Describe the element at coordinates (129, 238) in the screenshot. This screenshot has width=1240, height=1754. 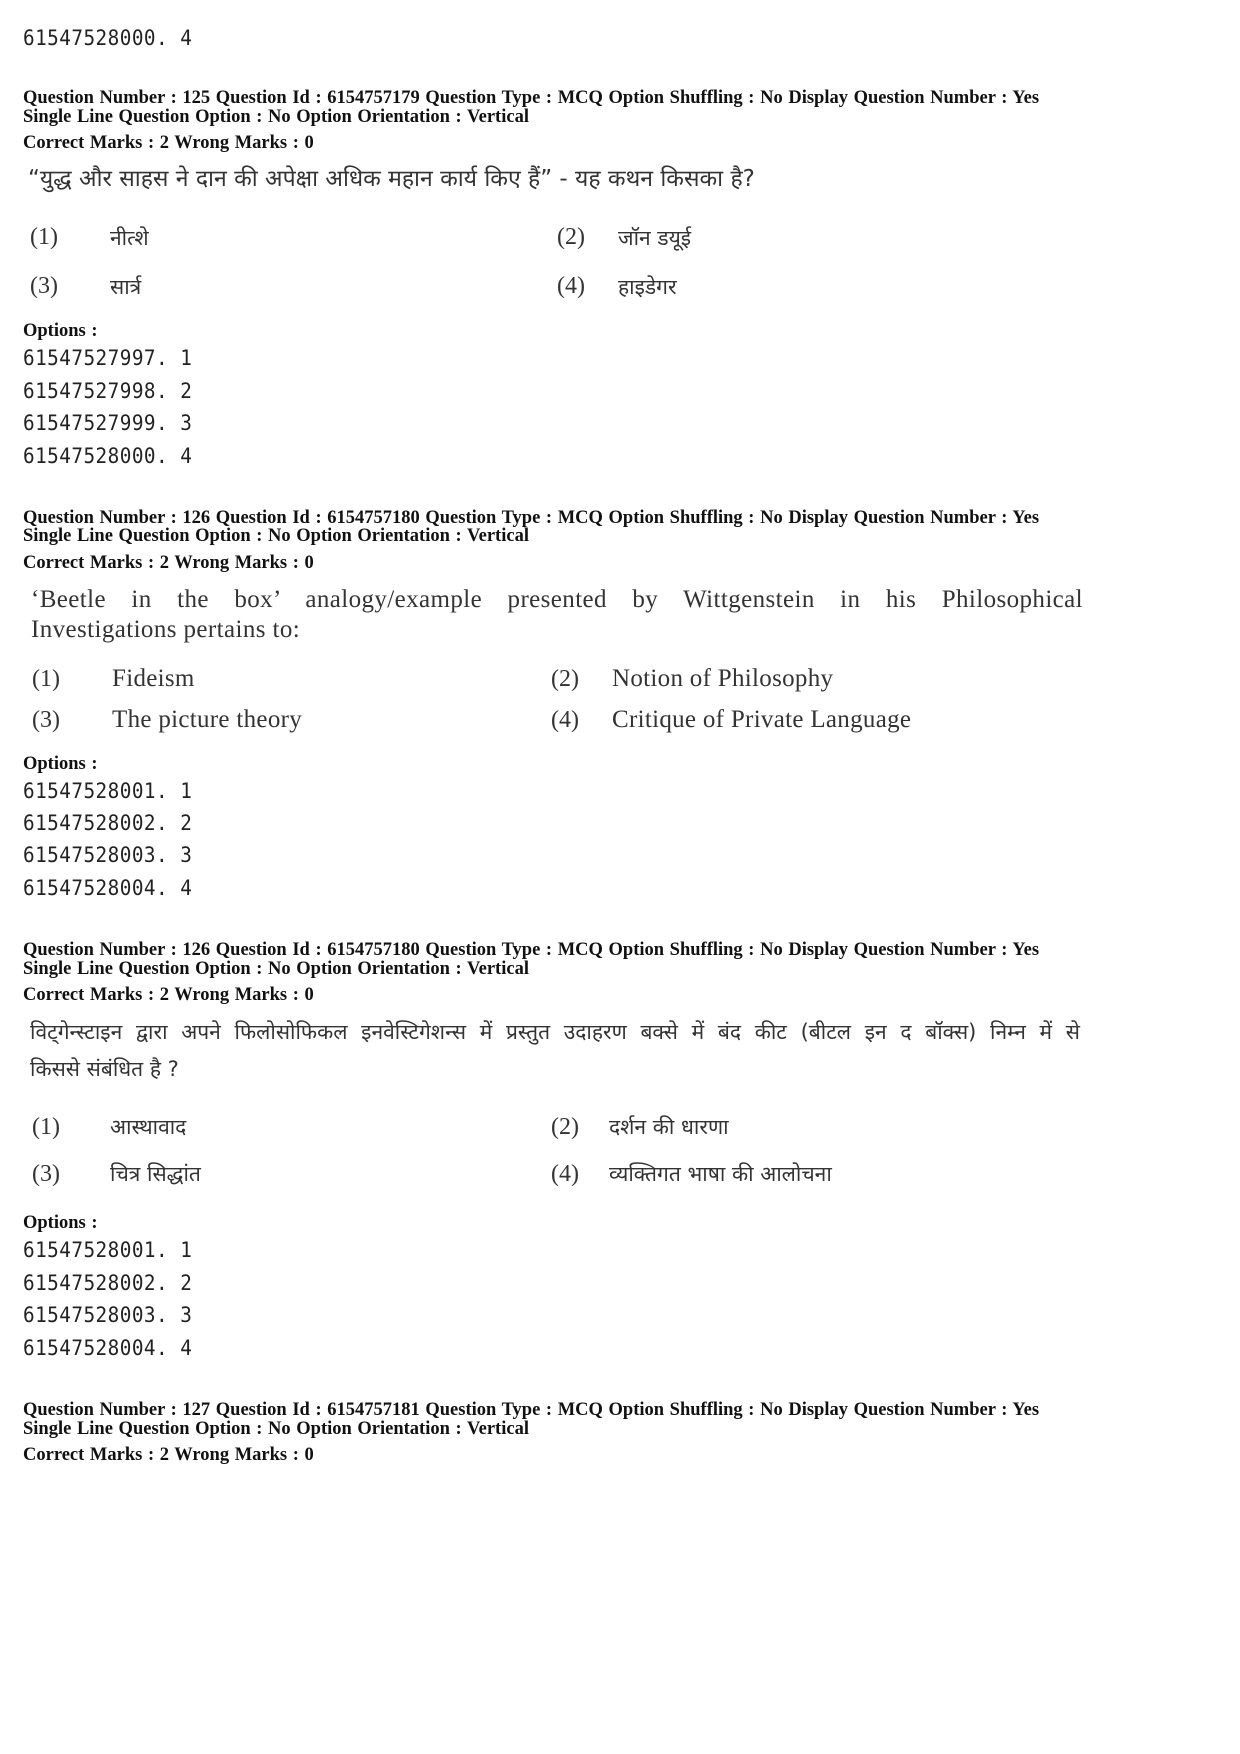
I see `choice-label: नीत्शे` at that location.